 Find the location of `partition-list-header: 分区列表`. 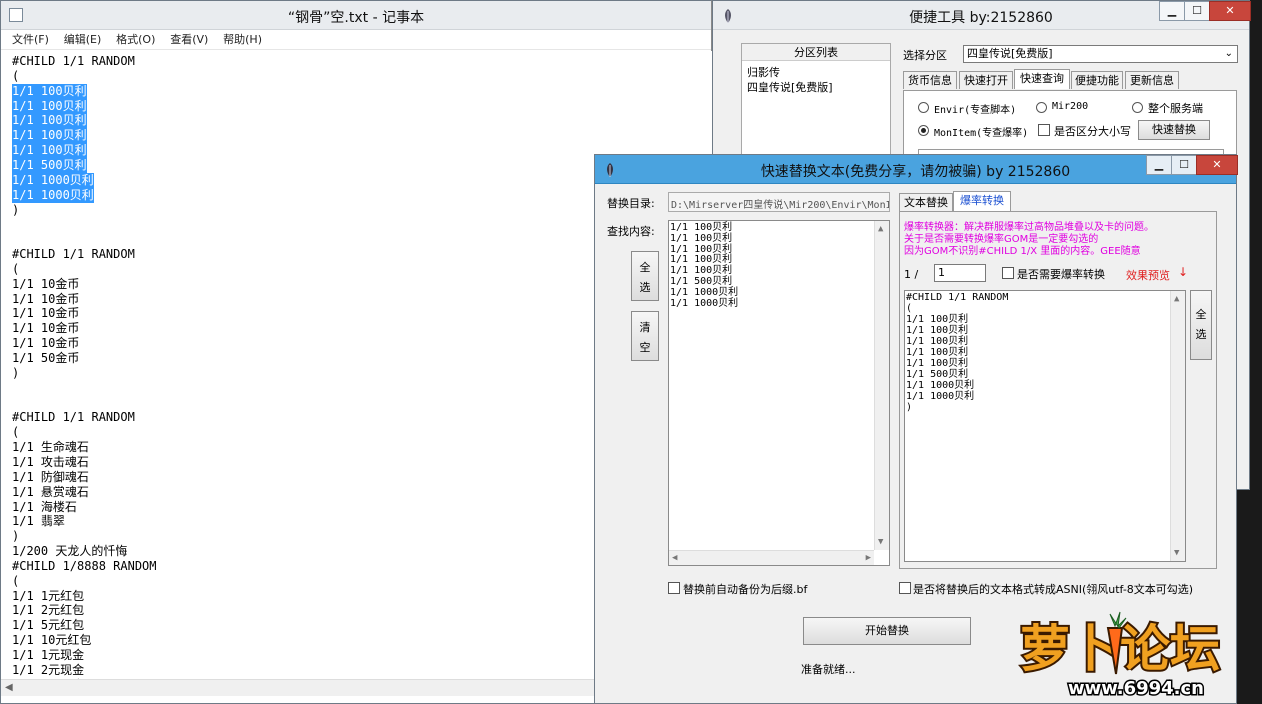

partition-list-header: 分区列表 is located at coordinates (816, 52).